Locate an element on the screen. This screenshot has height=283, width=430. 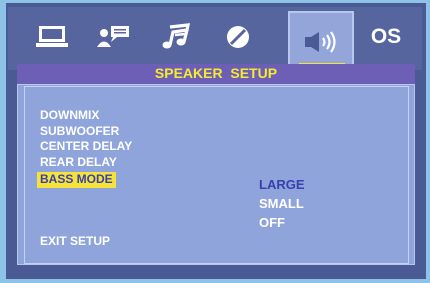
title-bar: SPEAKER SETUP is located at coordinates (216, 74).